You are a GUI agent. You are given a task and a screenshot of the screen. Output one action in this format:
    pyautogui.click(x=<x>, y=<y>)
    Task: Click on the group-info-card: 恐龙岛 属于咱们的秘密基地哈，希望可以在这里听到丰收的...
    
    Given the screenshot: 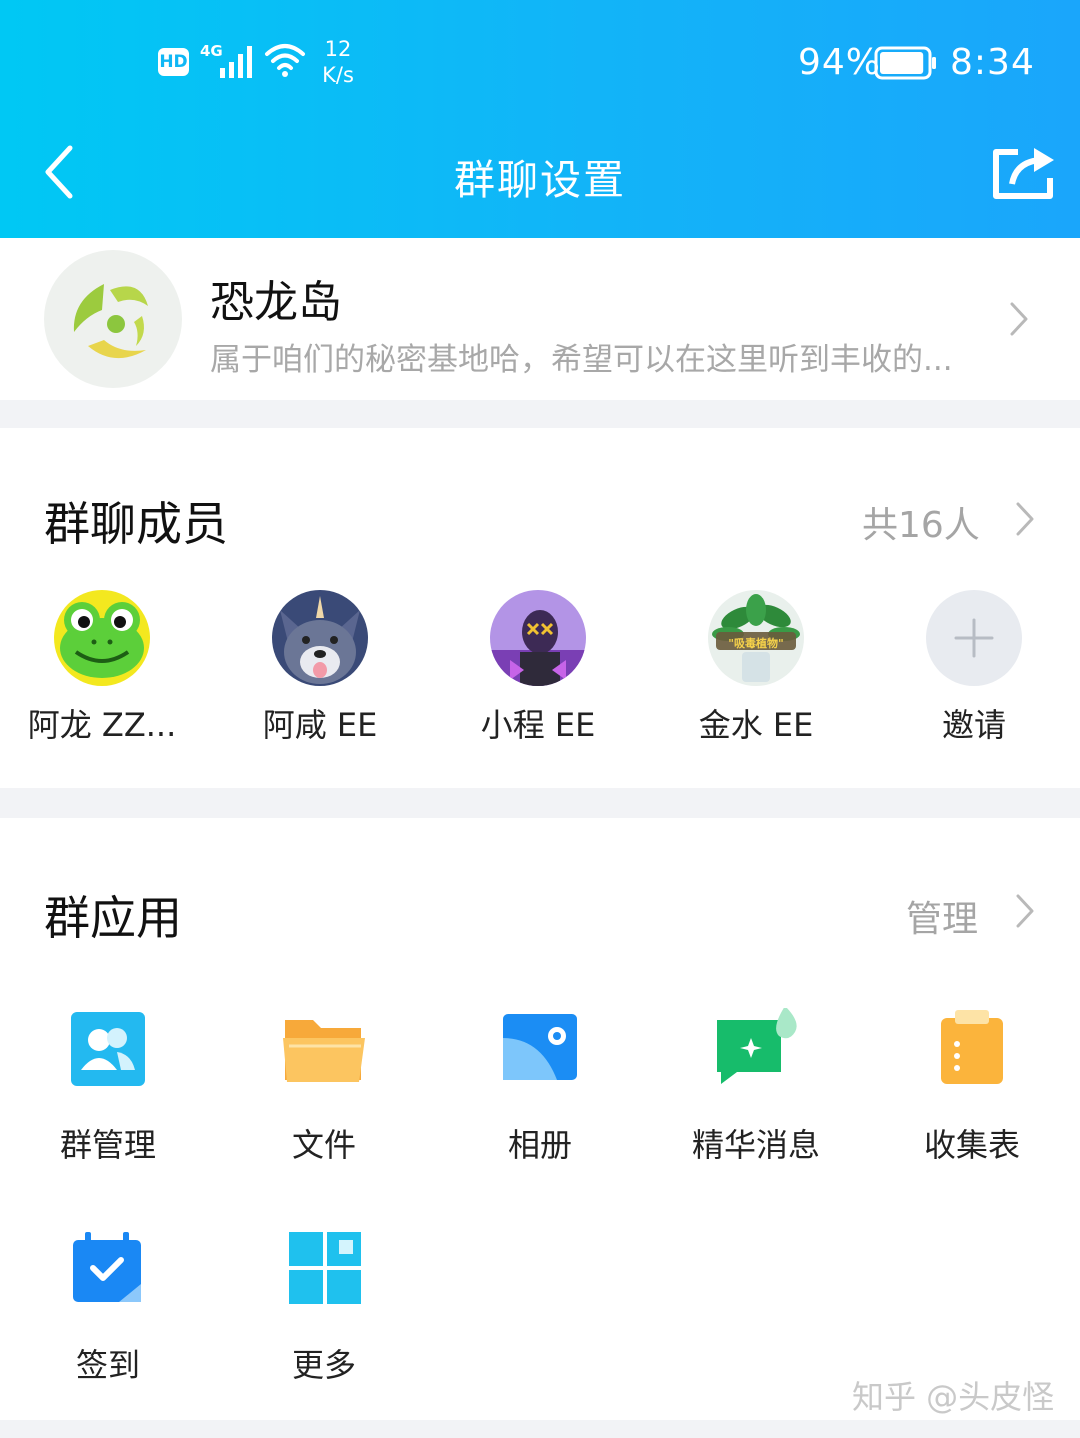 What is the action you would take?
    pyautogui.click(x=540, y=319)
    